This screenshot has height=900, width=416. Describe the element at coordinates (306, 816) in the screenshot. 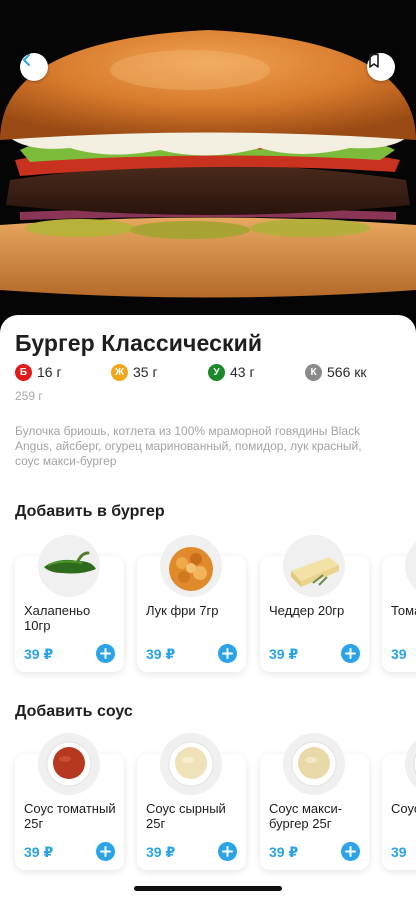

I see `sauce-name: Соус макси-бургер 25г` at that location.